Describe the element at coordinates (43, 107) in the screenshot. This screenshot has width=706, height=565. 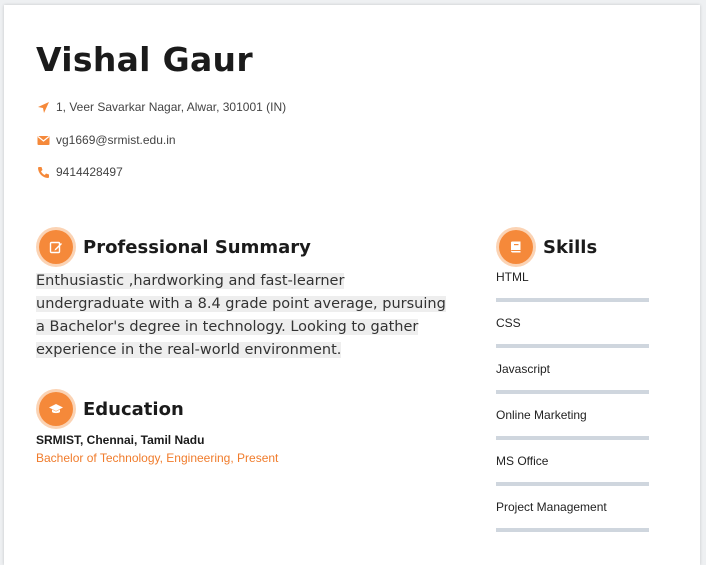
I see `location-arrow-icon` at that location.